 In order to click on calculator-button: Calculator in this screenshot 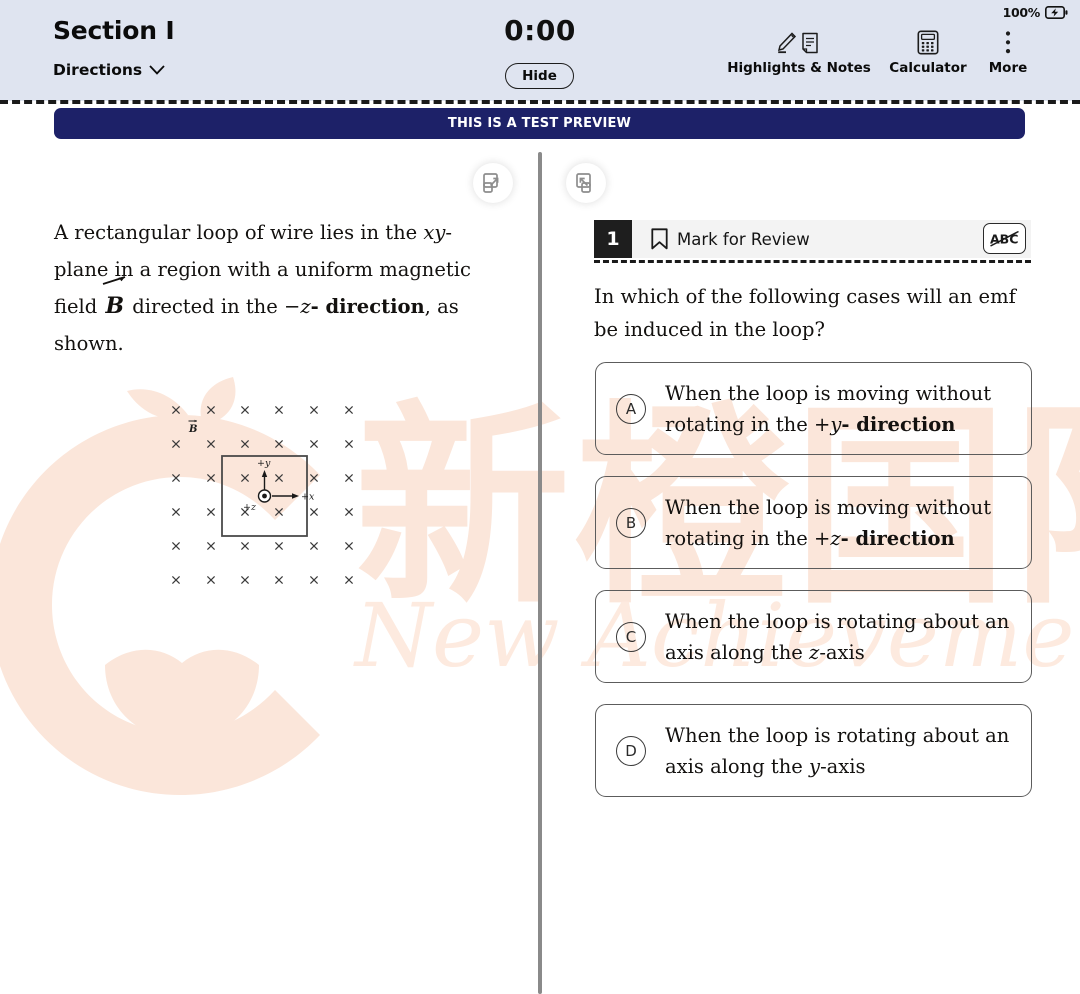, I will do `click(928, 53)`.